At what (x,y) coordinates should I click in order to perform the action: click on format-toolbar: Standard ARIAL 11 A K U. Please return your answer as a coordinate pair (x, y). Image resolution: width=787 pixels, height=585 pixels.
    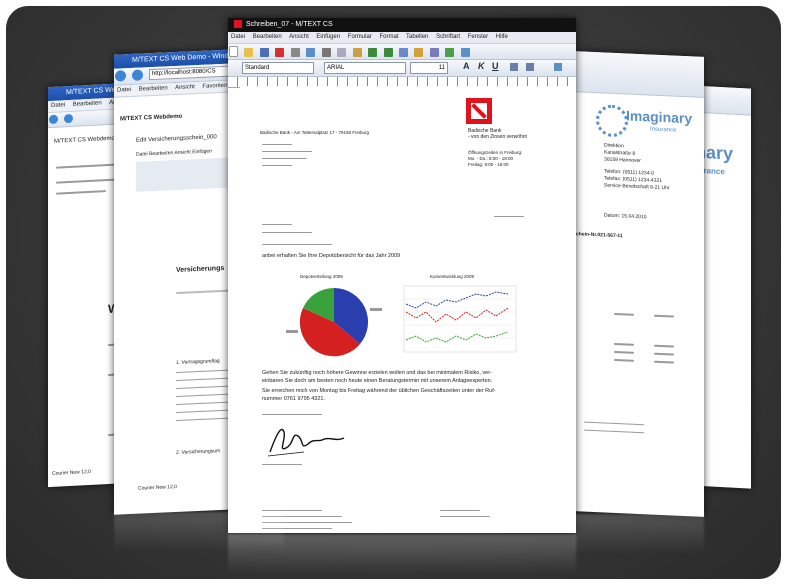
    Looking at the image, I should click on (402, 68).